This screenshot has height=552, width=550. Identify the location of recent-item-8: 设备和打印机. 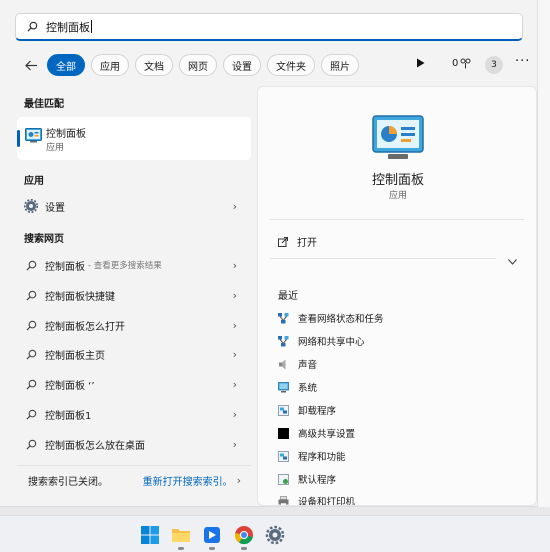
(317, 499).